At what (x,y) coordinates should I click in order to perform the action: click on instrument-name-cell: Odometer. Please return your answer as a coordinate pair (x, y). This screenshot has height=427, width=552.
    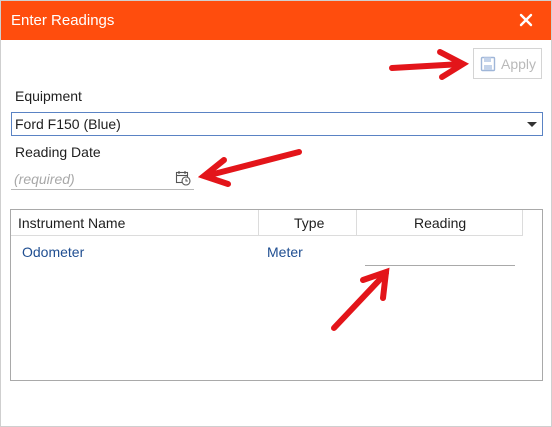
    Looking at the image, I should click on (53, 252).